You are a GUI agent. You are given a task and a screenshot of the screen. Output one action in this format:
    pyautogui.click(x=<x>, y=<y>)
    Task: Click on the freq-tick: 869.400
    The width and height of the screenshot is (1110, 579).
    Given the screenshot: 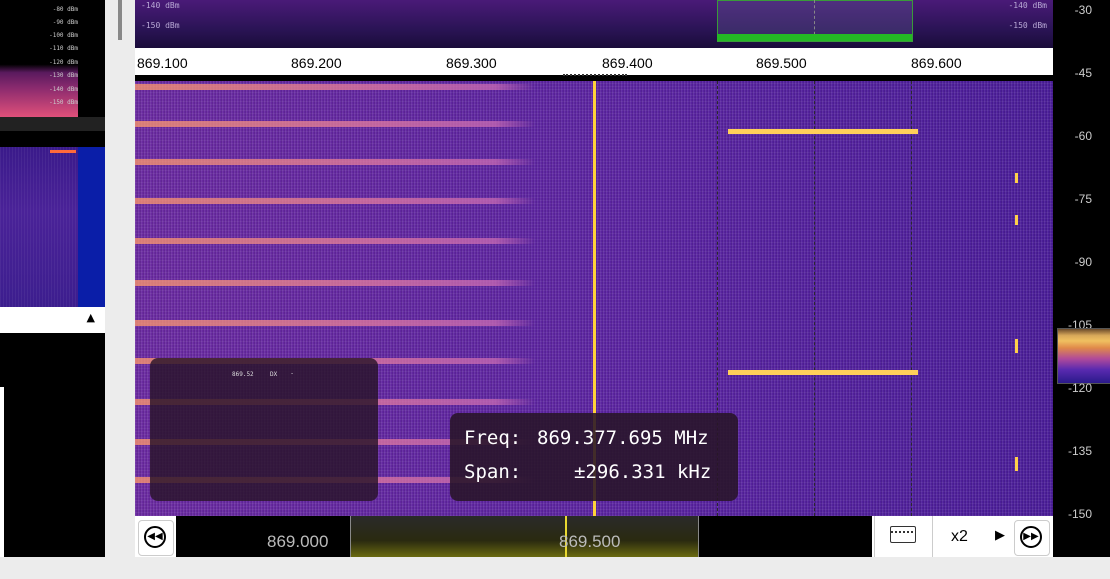 What is the action you would take?
    pyautogui.click(x=627, y=63)
    